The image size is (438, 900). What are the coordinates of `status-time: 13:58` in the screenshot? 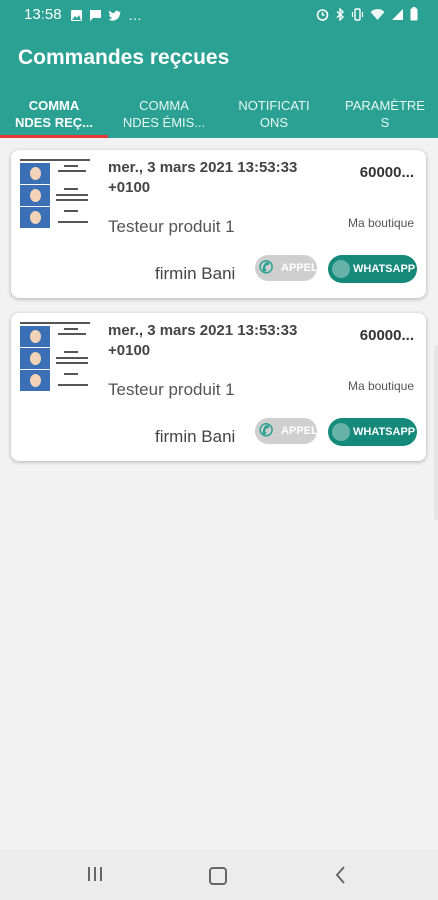 It's located at (43, 14).